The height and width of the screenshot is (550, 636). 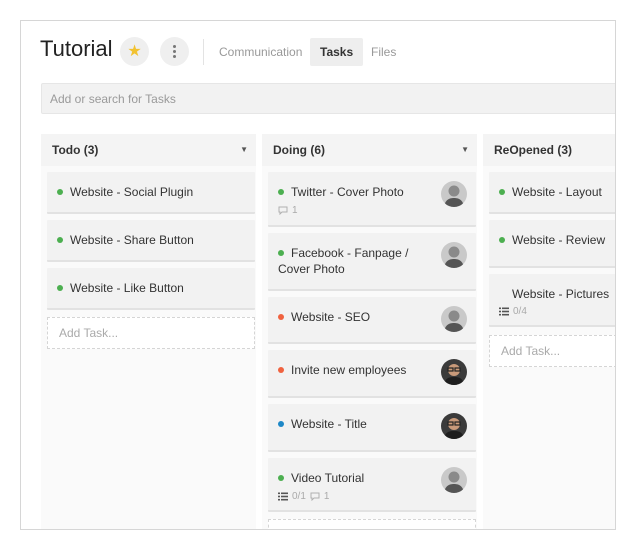 What do you see at coordinates (372, 320) in the screenshot?
I see `task-card: Website - SEO` at bounding box center [372, 320].